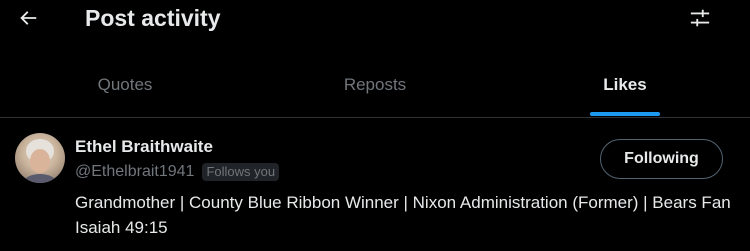 Image resolution: width=750 pixels, height=251 pixels. I want to click on user-display-name: Ethel Braithwaite, so click(144, 147).